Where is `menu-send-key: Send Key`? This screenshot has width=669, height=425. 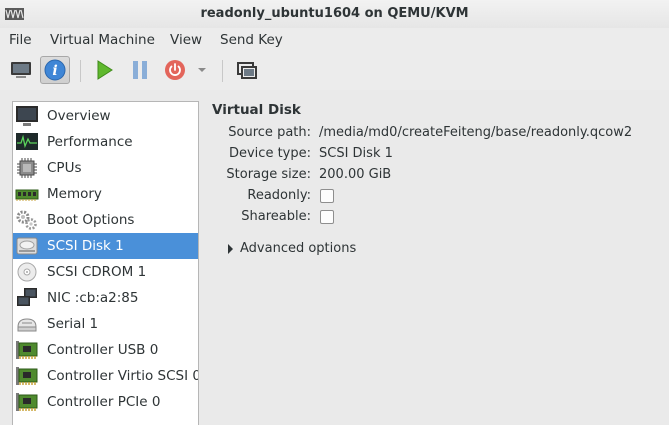
menu-send-key: Send Key is located at coordinates (251, 40).